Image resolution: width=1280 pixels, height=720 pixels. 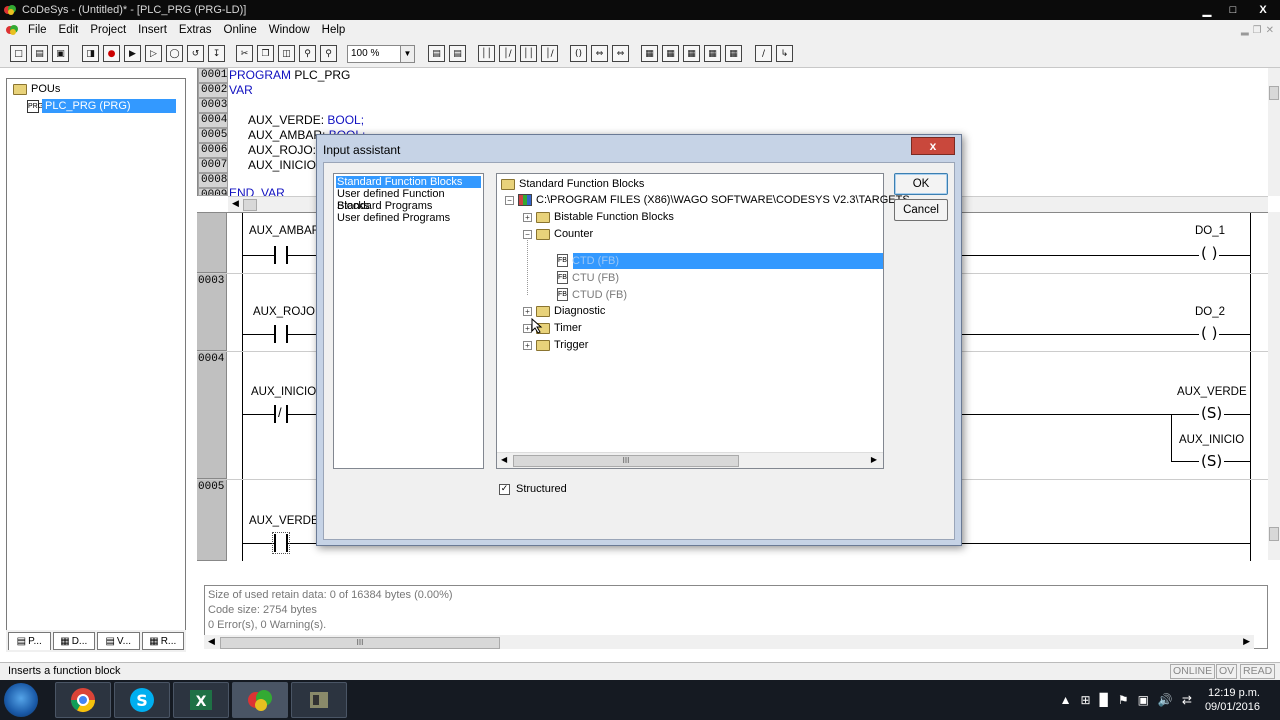 What do you see at coordinates (528, 53) in the screenshot?
I see `negated-contact-icon: ││` at bounding box center [528, 53].